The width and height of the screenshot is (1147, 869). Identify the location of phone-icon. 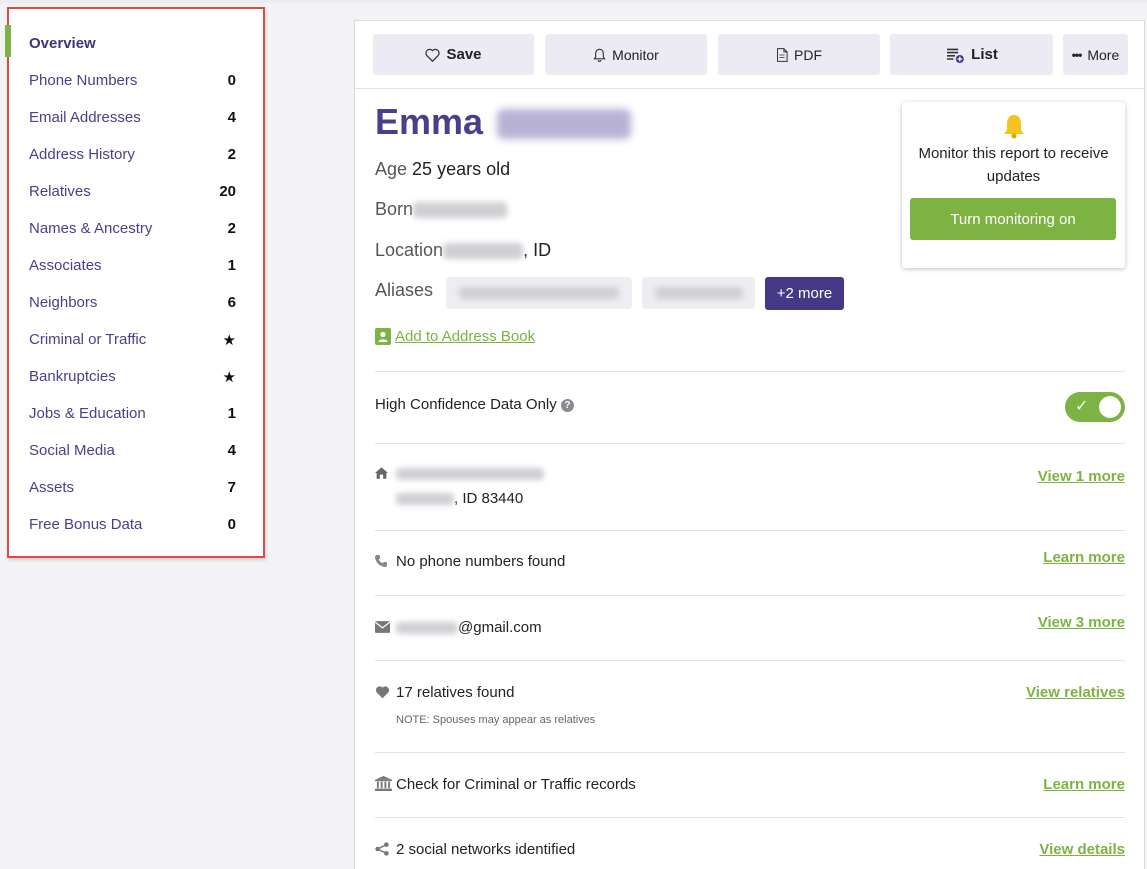
(381, 561).